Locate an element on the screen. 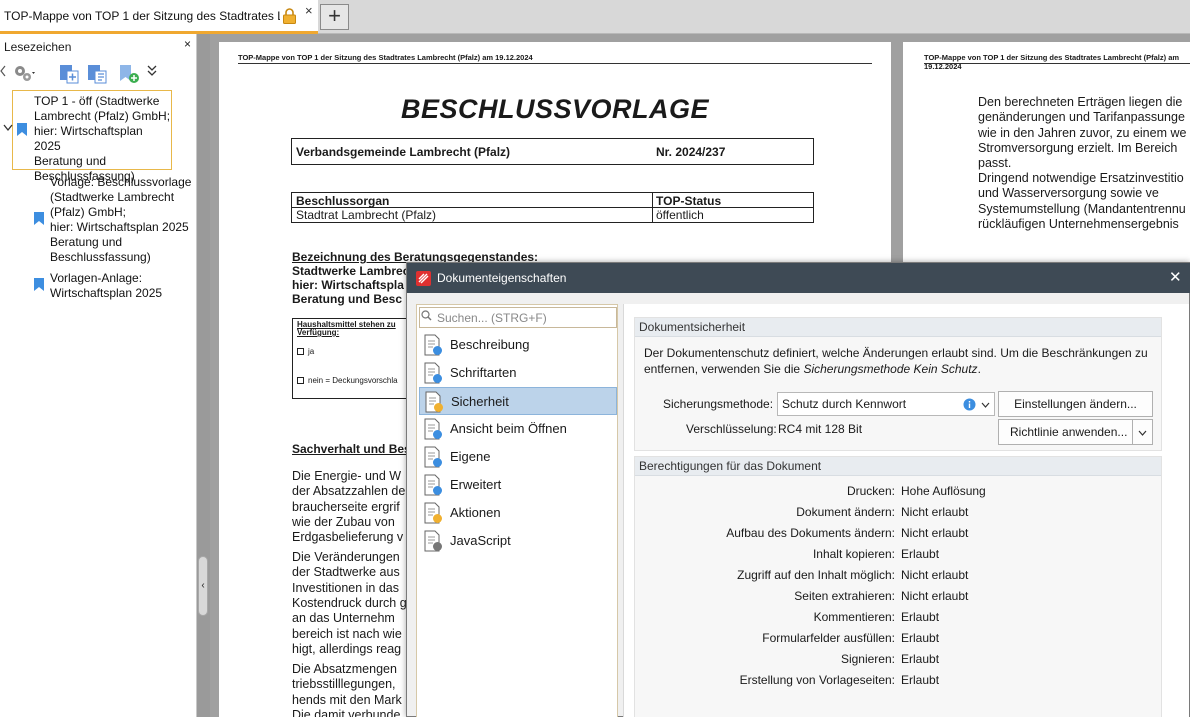 The height and width of the screenshot is (717, 1190). security-method-select: Schutz durch Kennwort is located at coordinates (886, 404).